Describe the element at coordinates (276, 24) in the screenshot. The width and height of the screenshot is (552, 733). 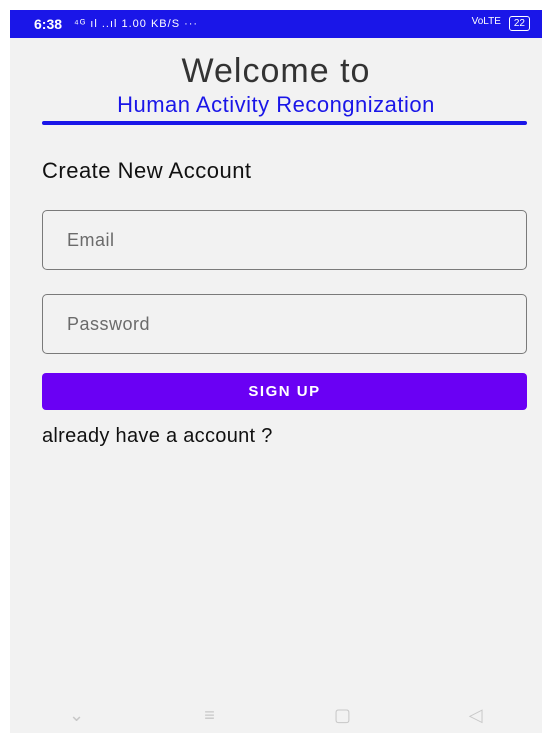
I see `status-bar: 6:38 ⁴ᴳ ıl ..ıl 1.00 KB/S ··· VoLTE 22` at that location.